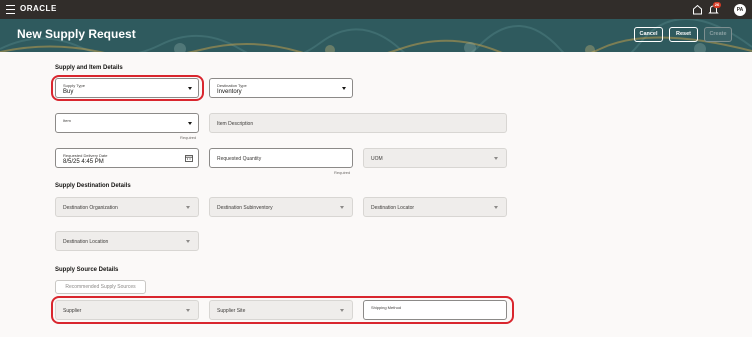  Describe the element at coordinates (683, 34) in the screenshot. I see `reset-button: Reset` at that location.